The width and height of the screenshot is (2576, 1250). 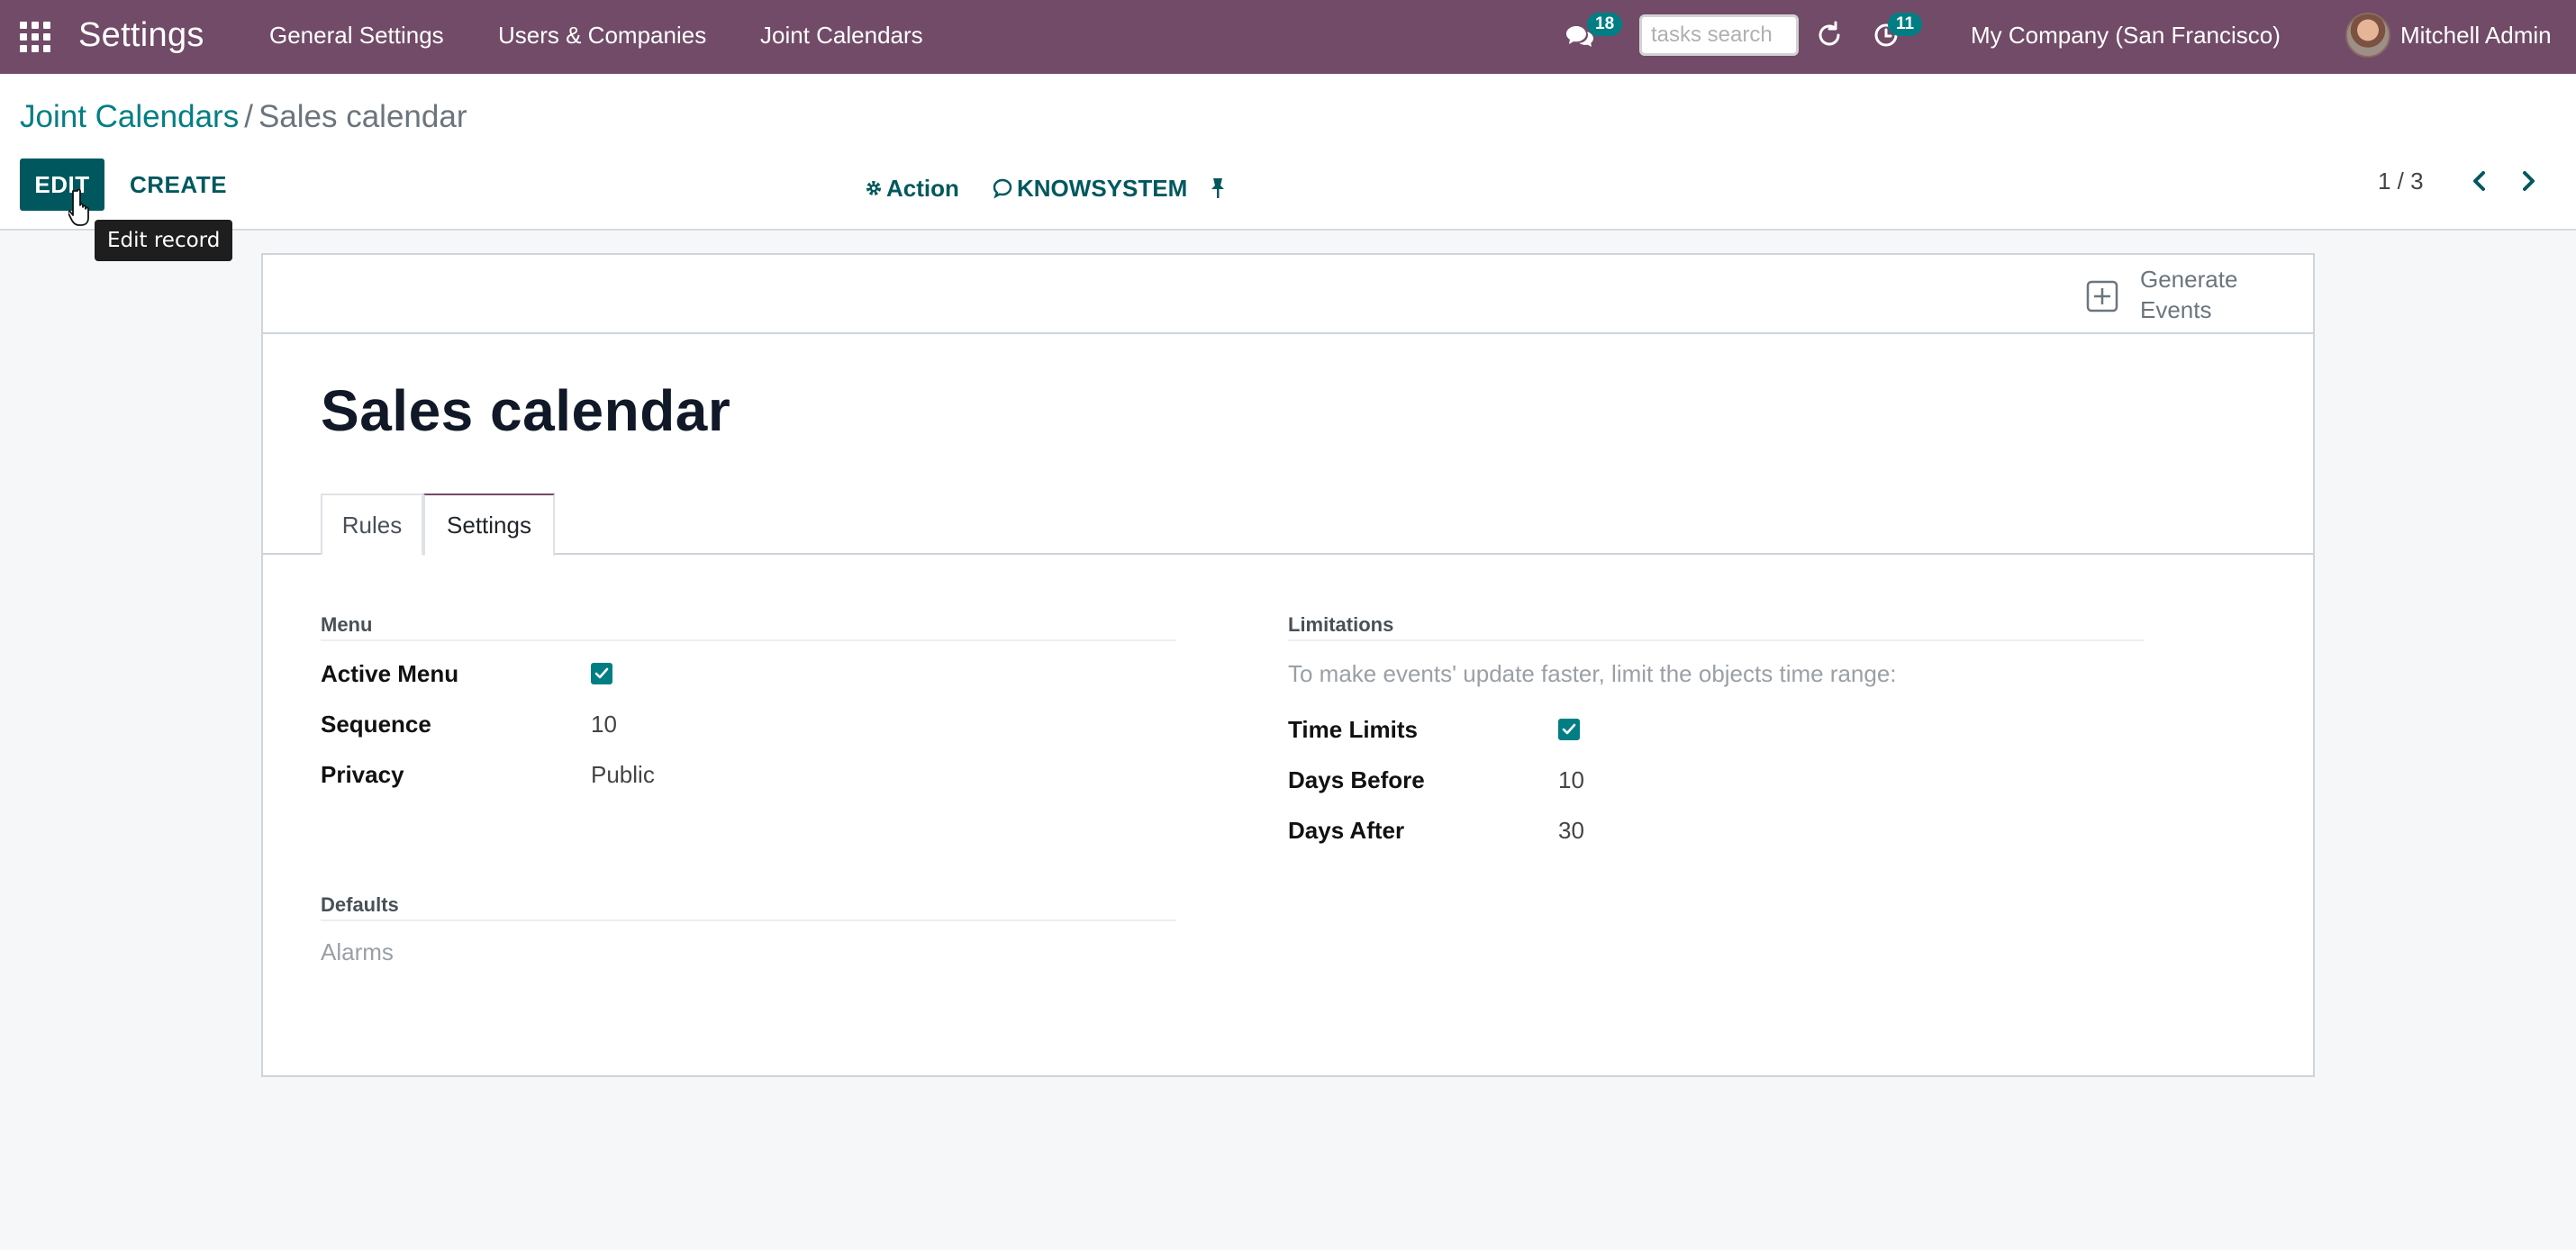 What do you see at coordinates (623, 775) in the screenshot?
I see `privacy-value: Public` at bounding box center [623, 775].